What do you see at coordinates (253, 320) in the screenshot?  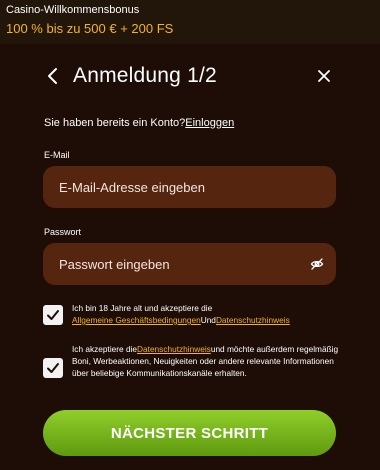 I see `privacy-link: Datenschutzhinweis` at bounding box center [253, 320].